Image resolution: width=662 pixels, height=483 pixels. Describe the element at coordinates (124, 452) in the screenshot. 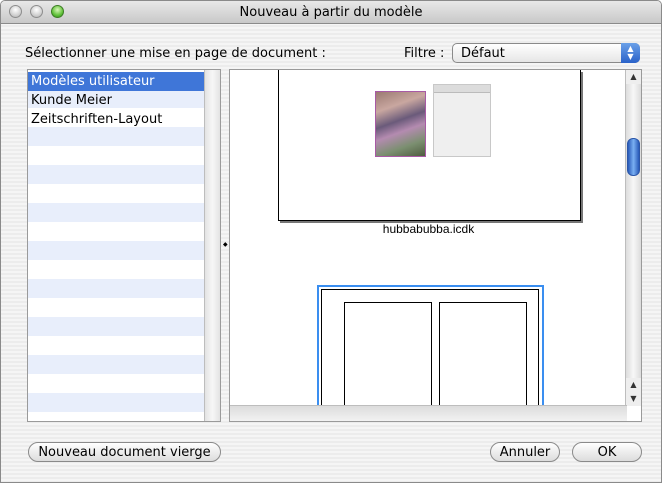

I see `new-blank-document-button: Nouveau document vierge` at that location.